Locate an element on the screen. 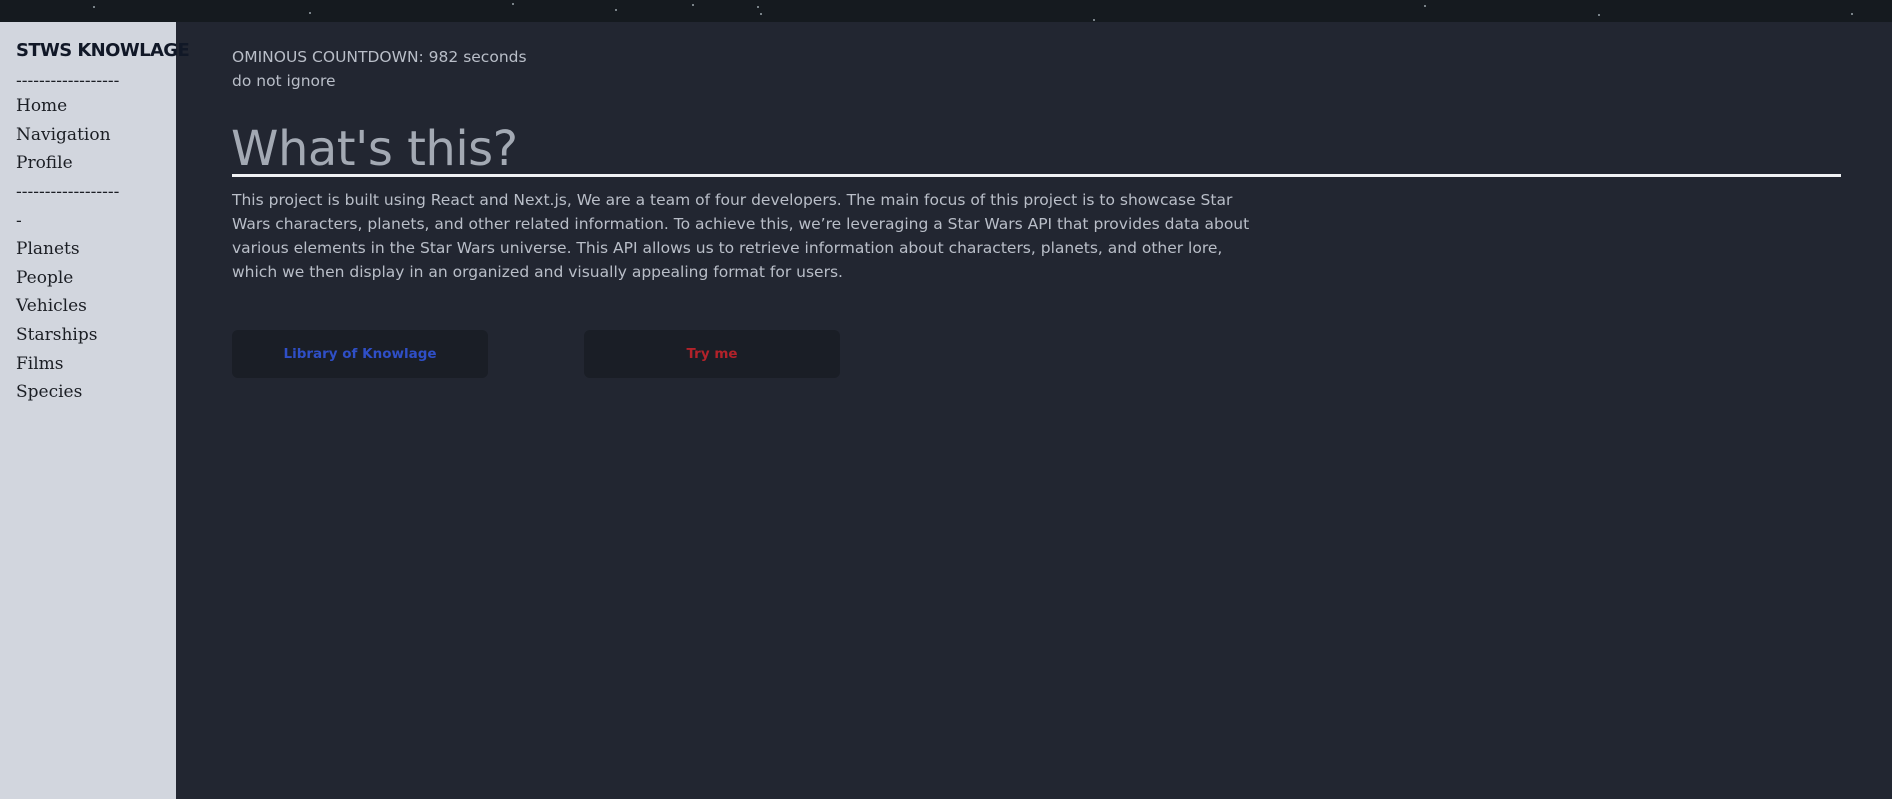  title-divider is located at coordinates (1036, 175).